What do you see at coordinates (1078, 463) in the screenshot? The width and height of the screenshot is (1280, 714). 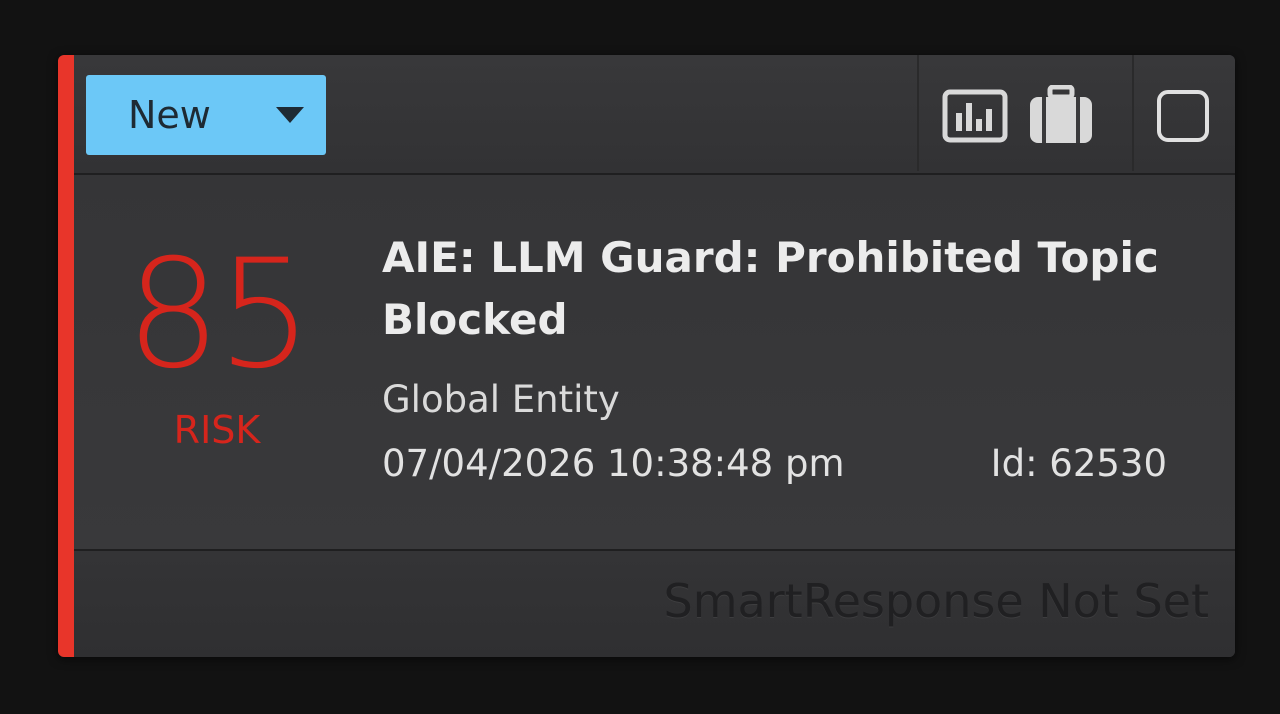 I see `alarm-id: Id: 62530` at bounding box center [1078, 463].